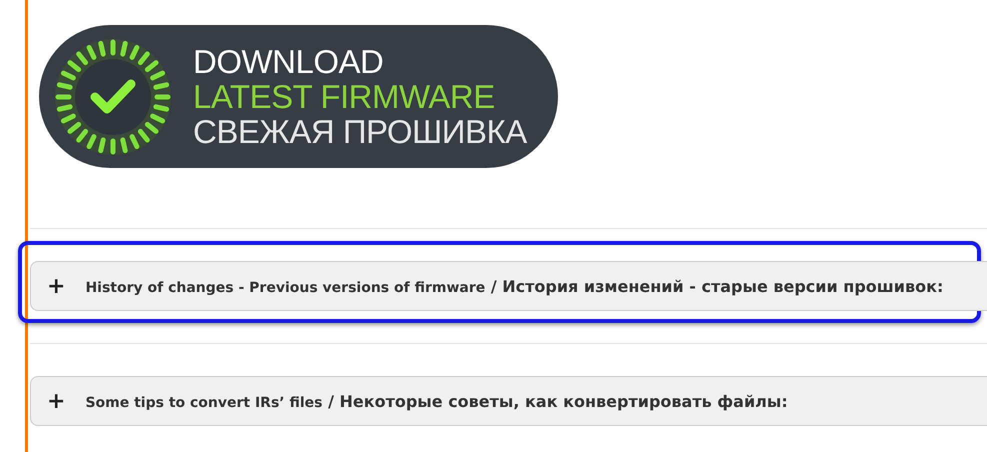 This screenshot has width=987, height=452. I want to click on section-title: Some tips to convert IRs’ files / Некоторые советы, как конвертировать файлы:, so click(436, 401).